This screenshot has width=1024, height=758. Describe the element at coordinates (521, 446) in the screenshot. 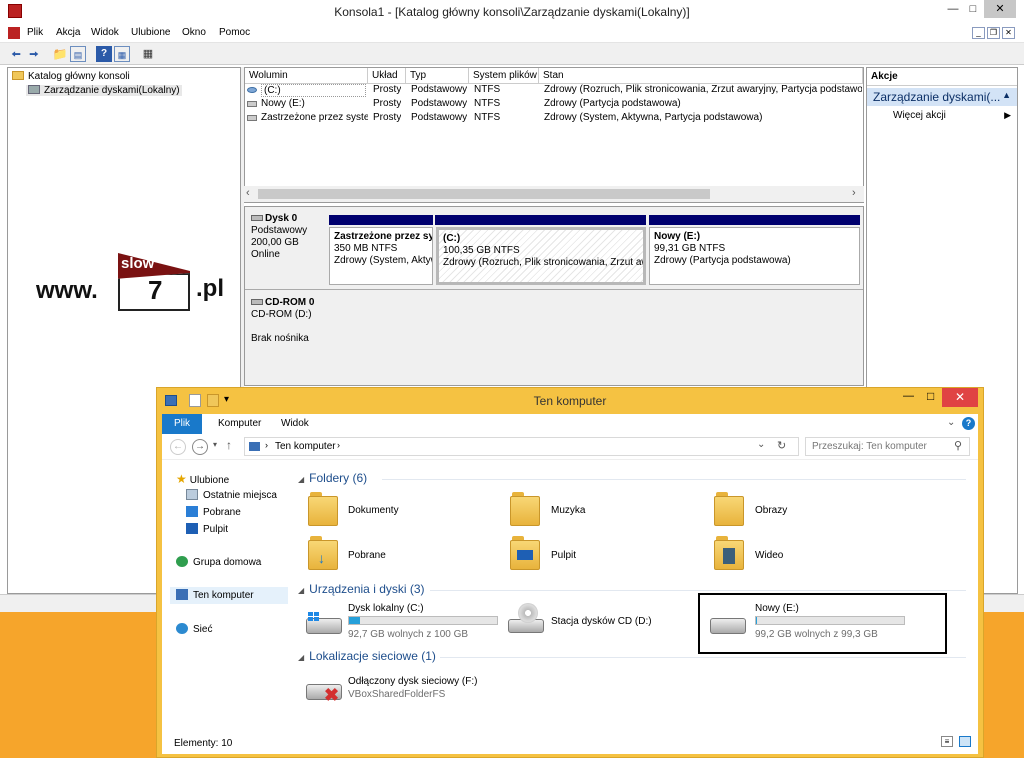

I see `address-field: › Ten komputer › ⌄ ↻` at that location.